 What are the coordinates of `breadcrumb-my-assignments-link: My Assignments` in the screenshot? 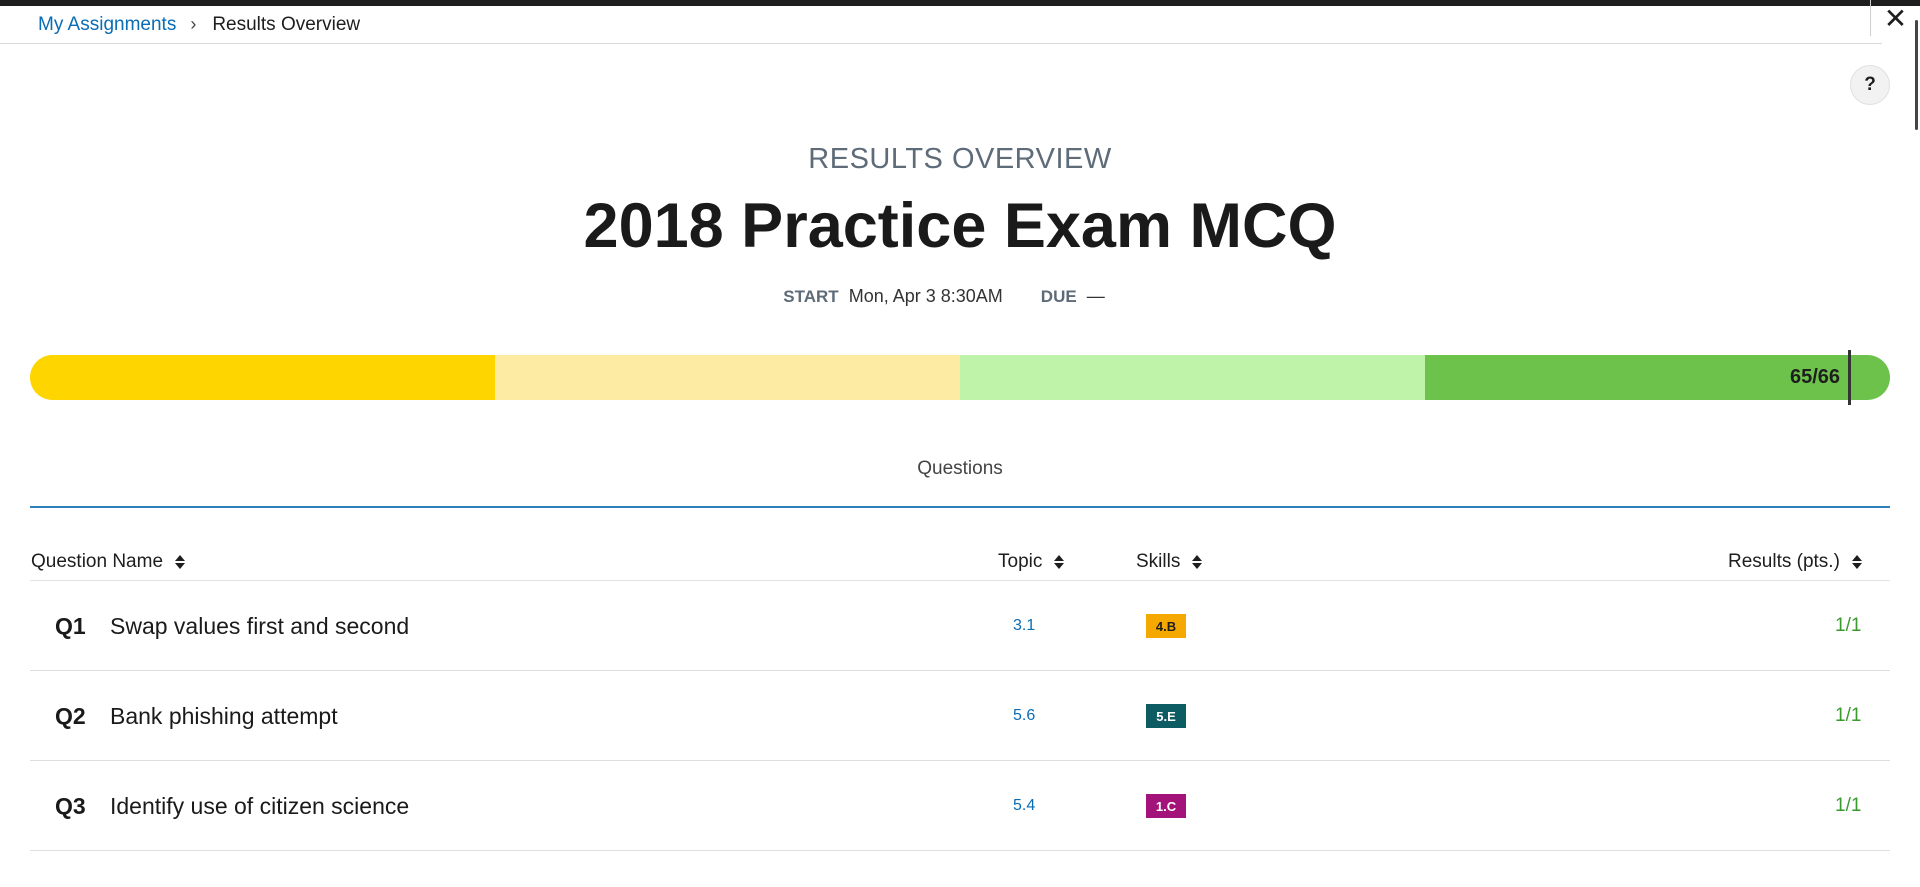 It's located at (107, 25).